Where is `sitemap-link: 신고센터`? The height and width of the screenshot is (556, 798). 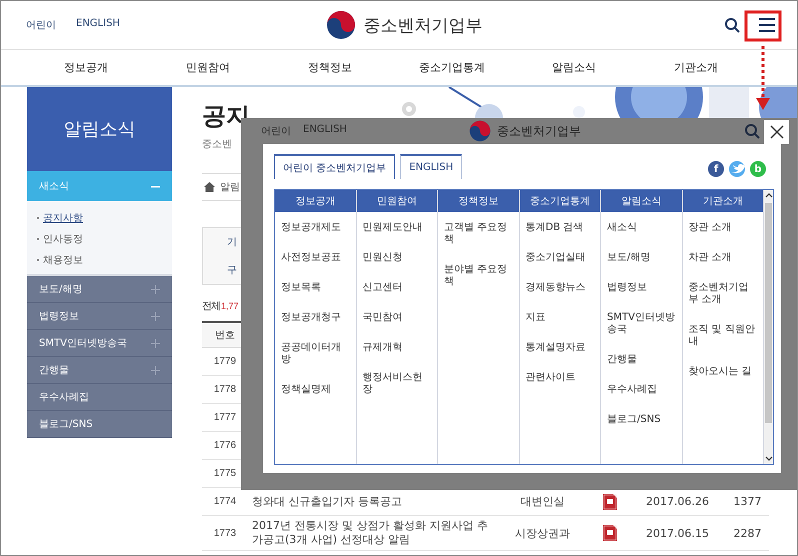
sitemap-link: 신고센터 is located at coordinates (382, 288).